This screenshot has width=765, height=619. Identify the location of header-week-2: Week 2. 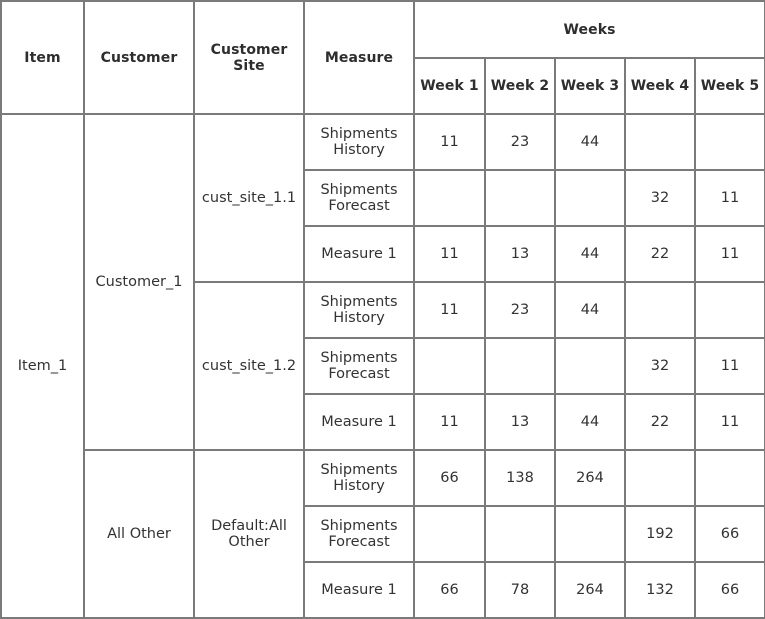
(520, 86).